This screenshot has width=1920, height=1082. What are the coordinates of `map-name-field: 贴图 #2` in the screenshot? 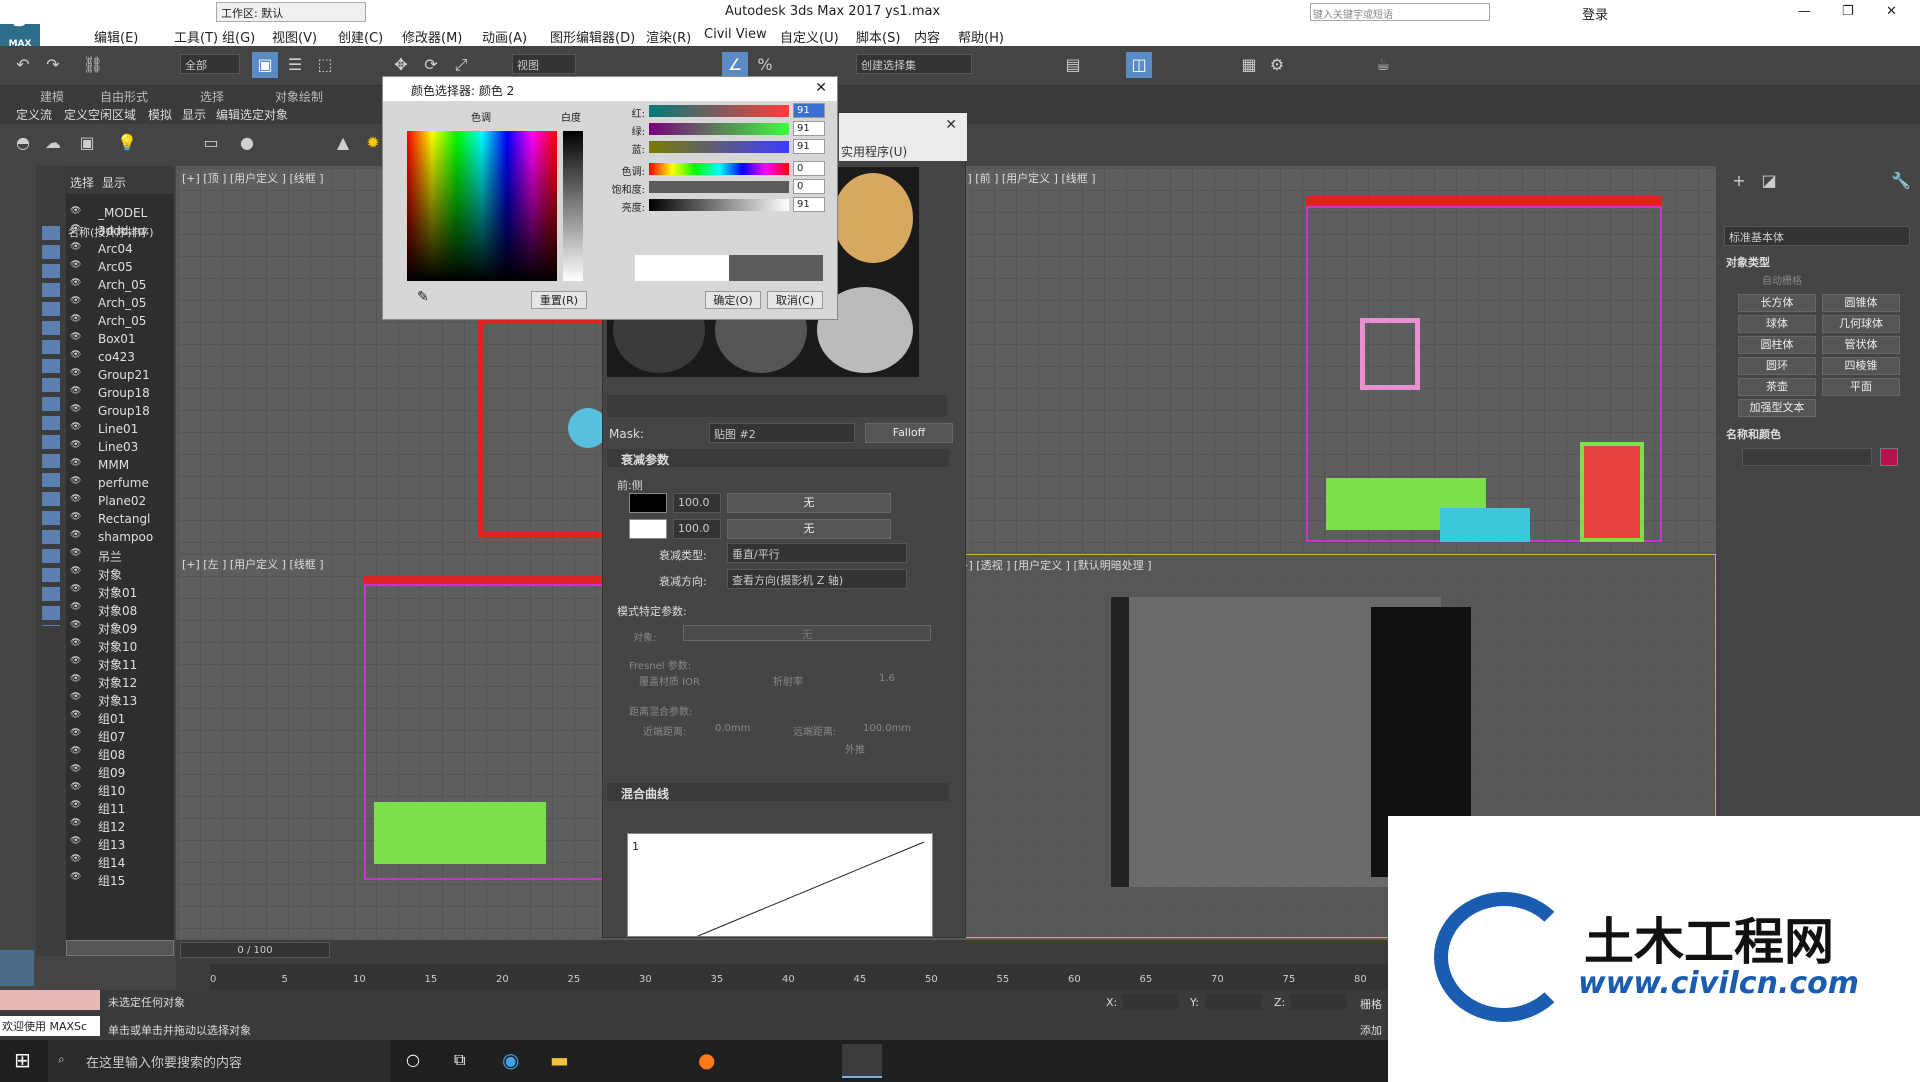 It's located at (782, 433).